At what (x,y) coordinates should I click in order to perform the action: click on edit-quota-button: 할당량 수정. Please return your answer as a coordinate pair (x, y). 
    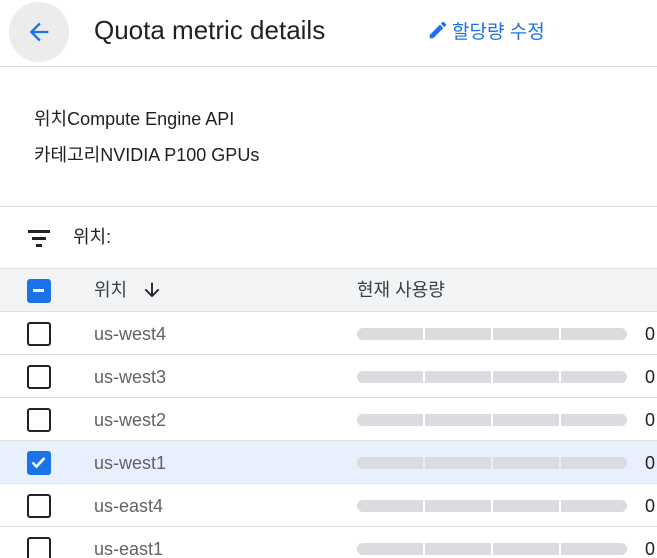
    Looking at the image, I should click on (486, 30).